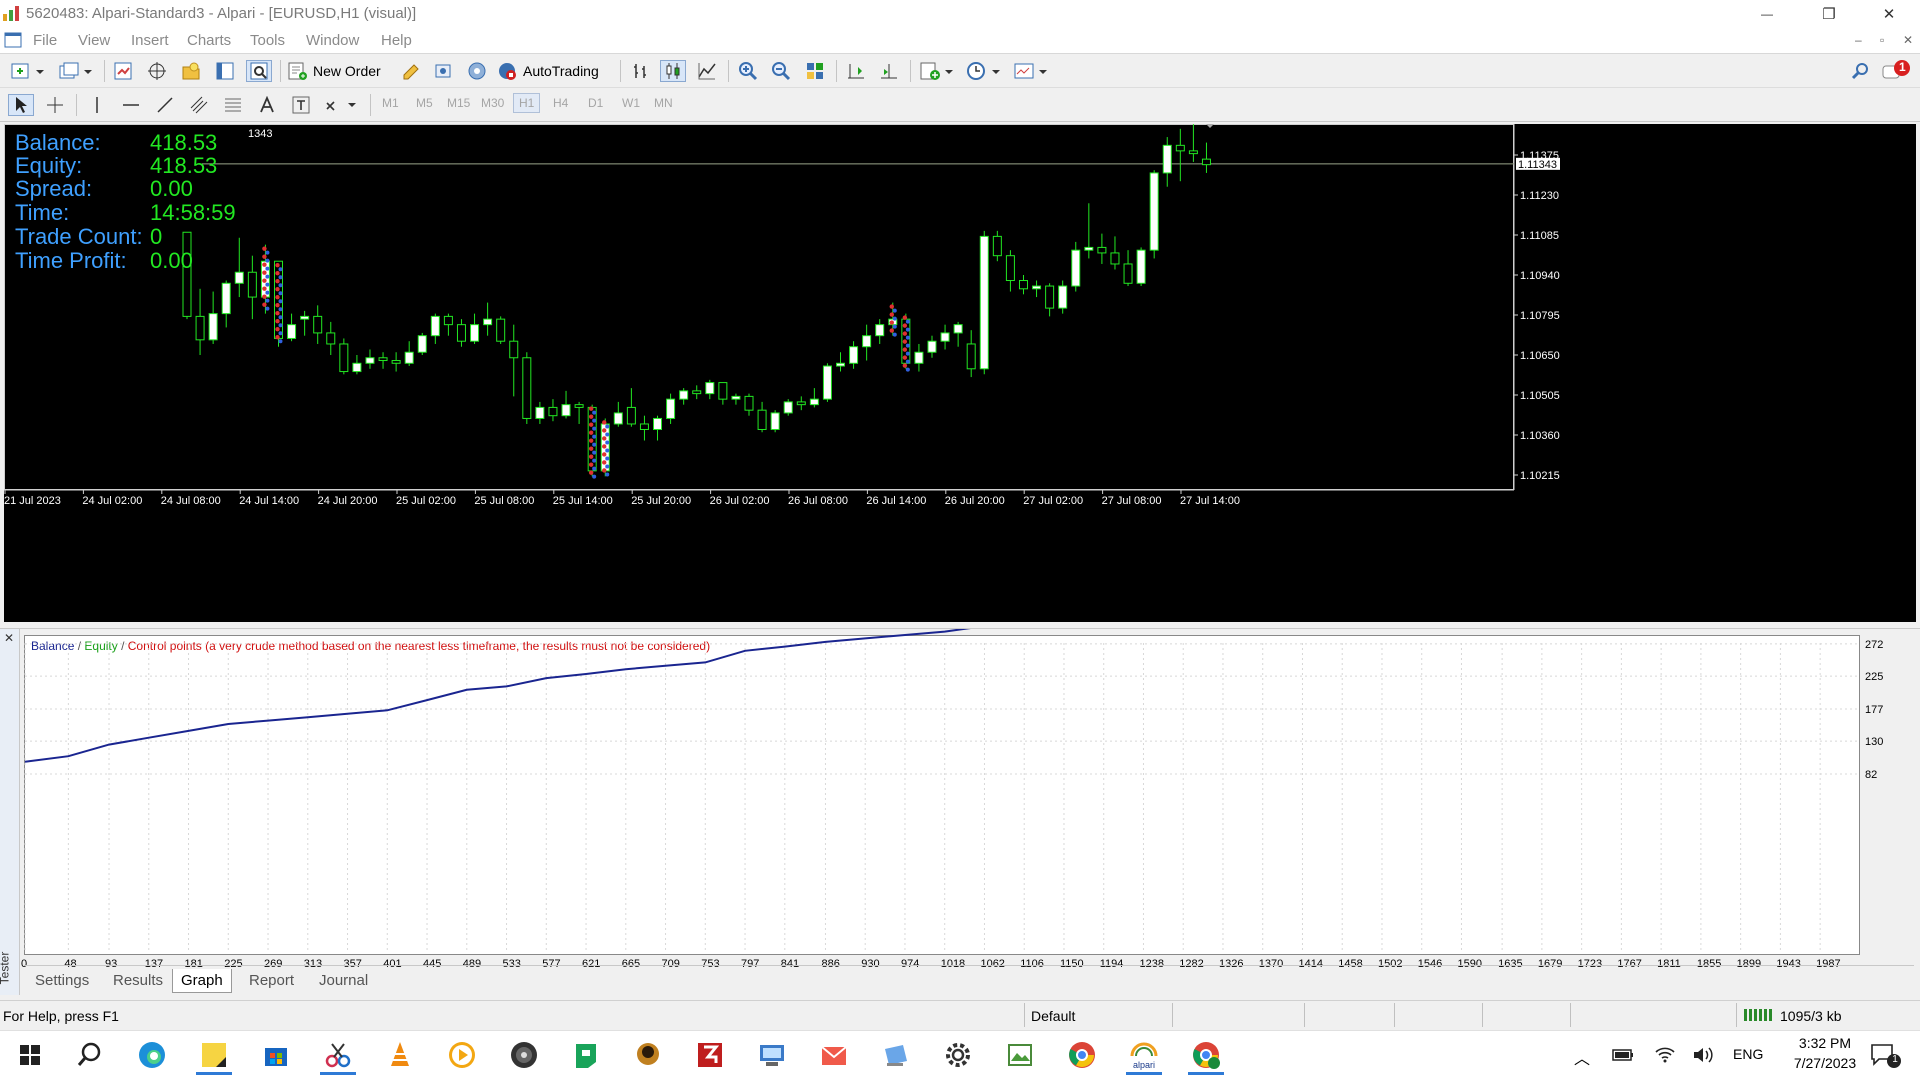  I want to click on taskbar-edge, so click(152, 1055).